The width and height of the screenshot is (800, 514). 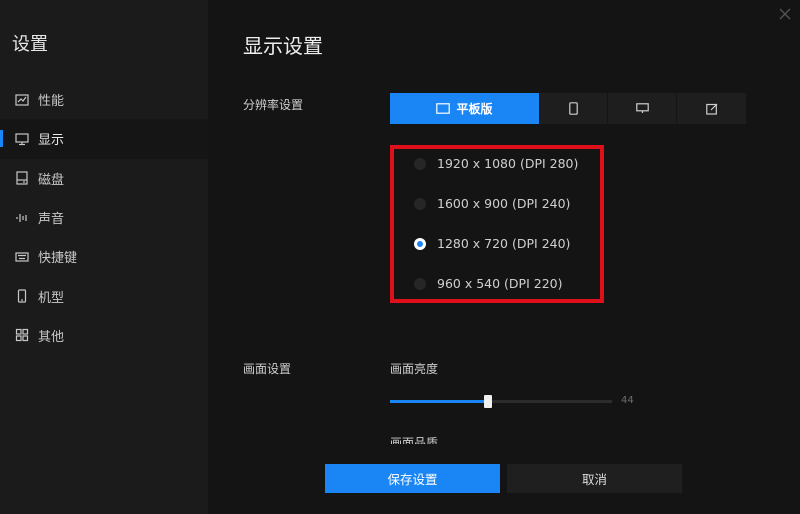 I want to click on resolution-option-label: 1600 x 900 (DPI 240), so click(x=504, y=203).